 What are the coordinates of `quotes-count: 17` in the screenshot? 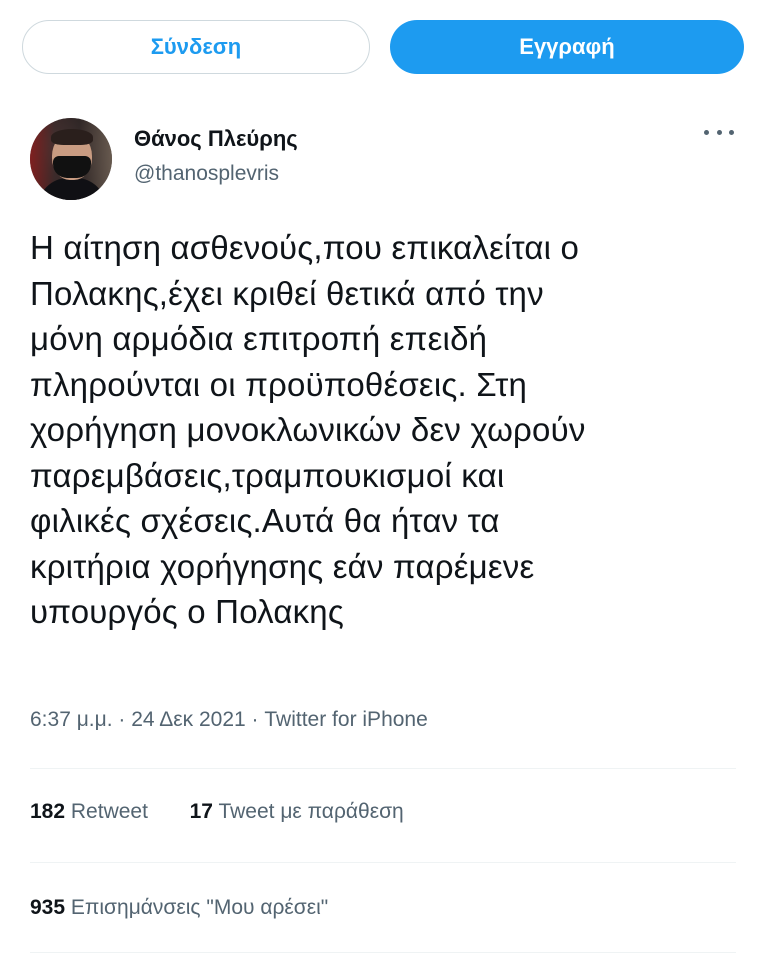 It's located at (201, 811).